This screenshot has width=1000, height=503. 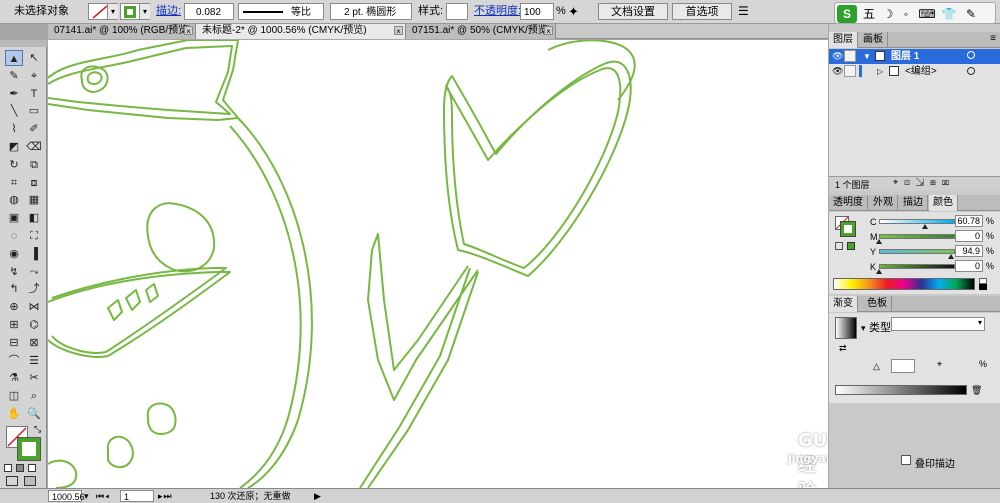 What do you see at coordinates (66, 496) in the screenshot?
I see `zoom-field: 1000.56` at bounding box center [66, 496].